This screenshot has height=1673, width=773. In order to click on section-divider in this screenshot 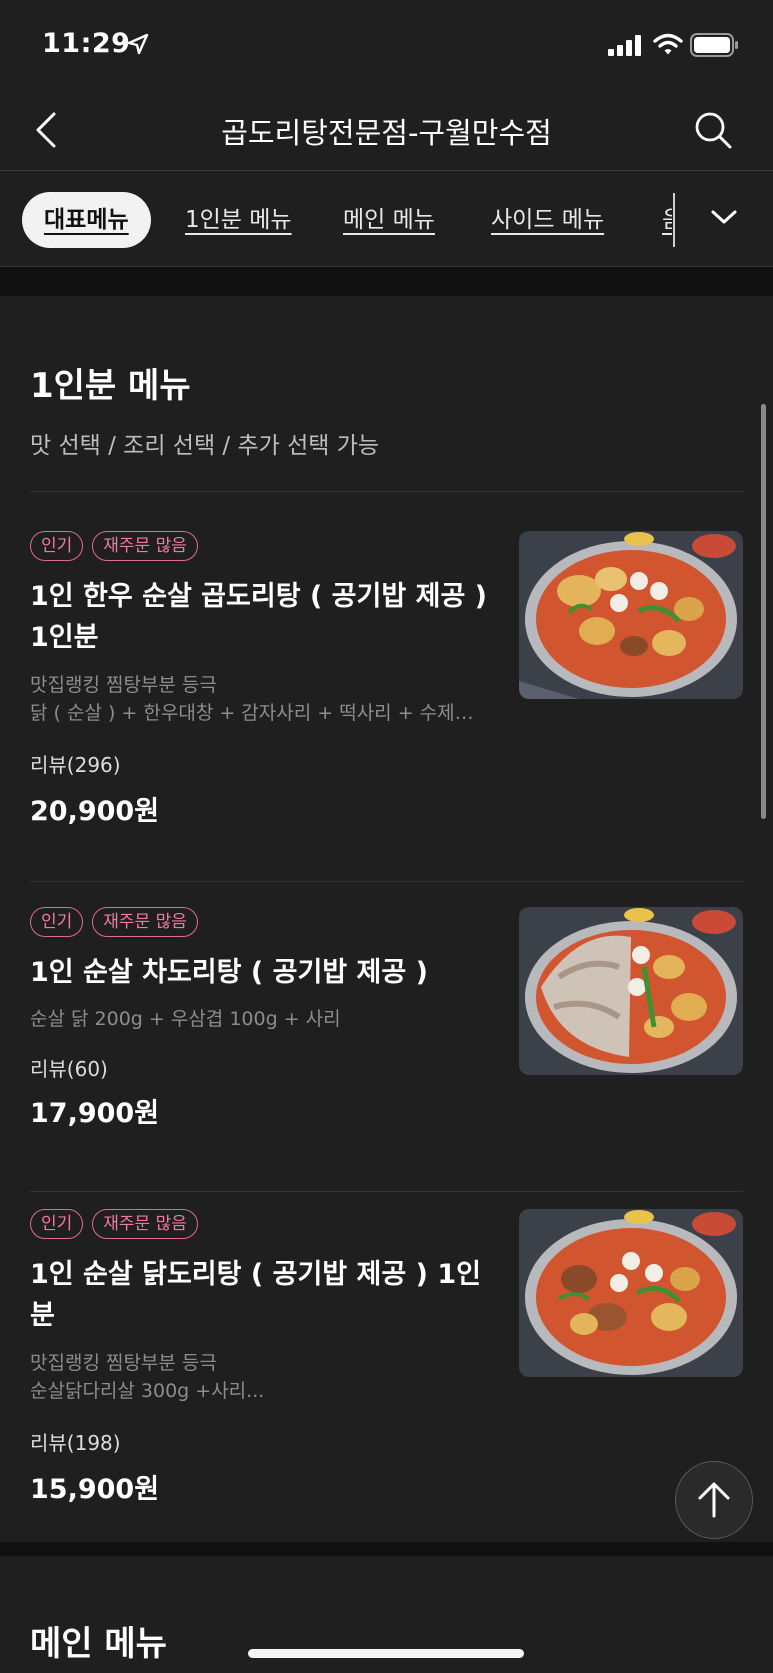, I will do `click(386, 491)`.